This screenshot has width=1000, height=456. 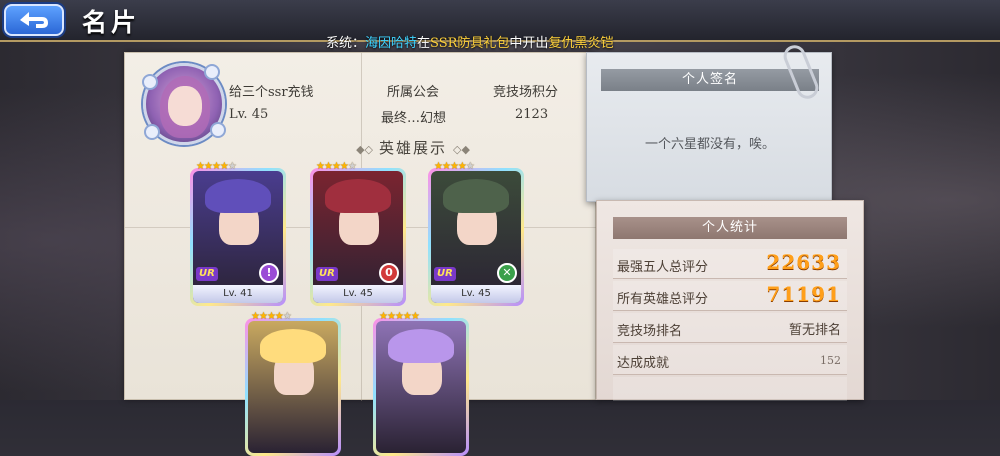 I want to click on page-title: 名片, so click(x=111, y=22).